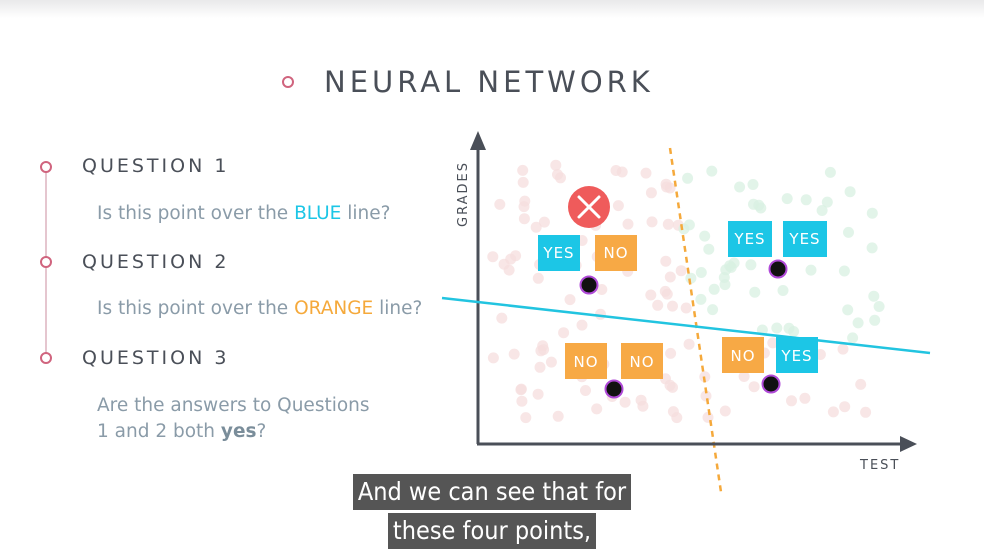  What do you see at coordinates (695, 320) in the screenshot?
I see `orange-line` at bounding box center [695, 320].